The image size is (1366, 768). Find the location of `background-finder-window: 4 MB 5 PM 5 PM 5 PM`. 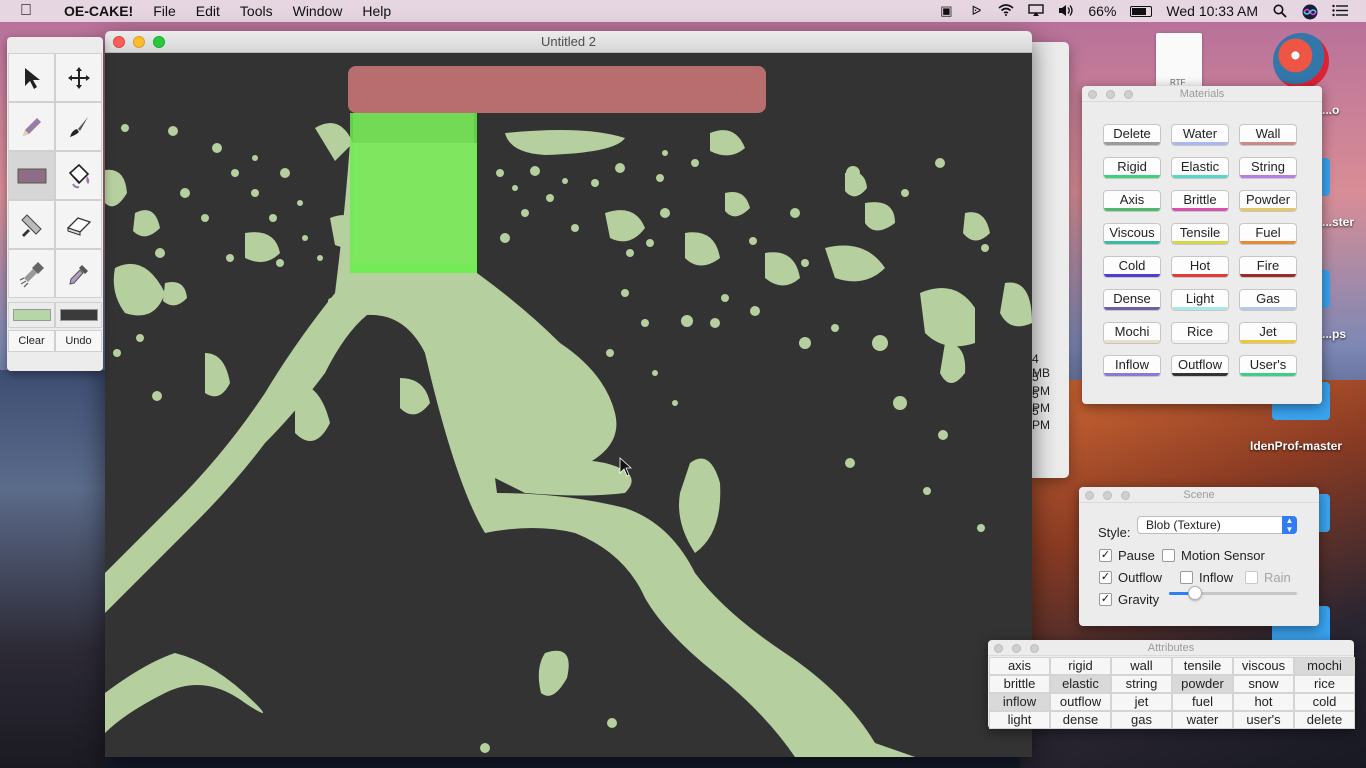

background-finder-window: 4 MB 5 PM 5 PM 5 PM is located at coordinates (1050, 260).